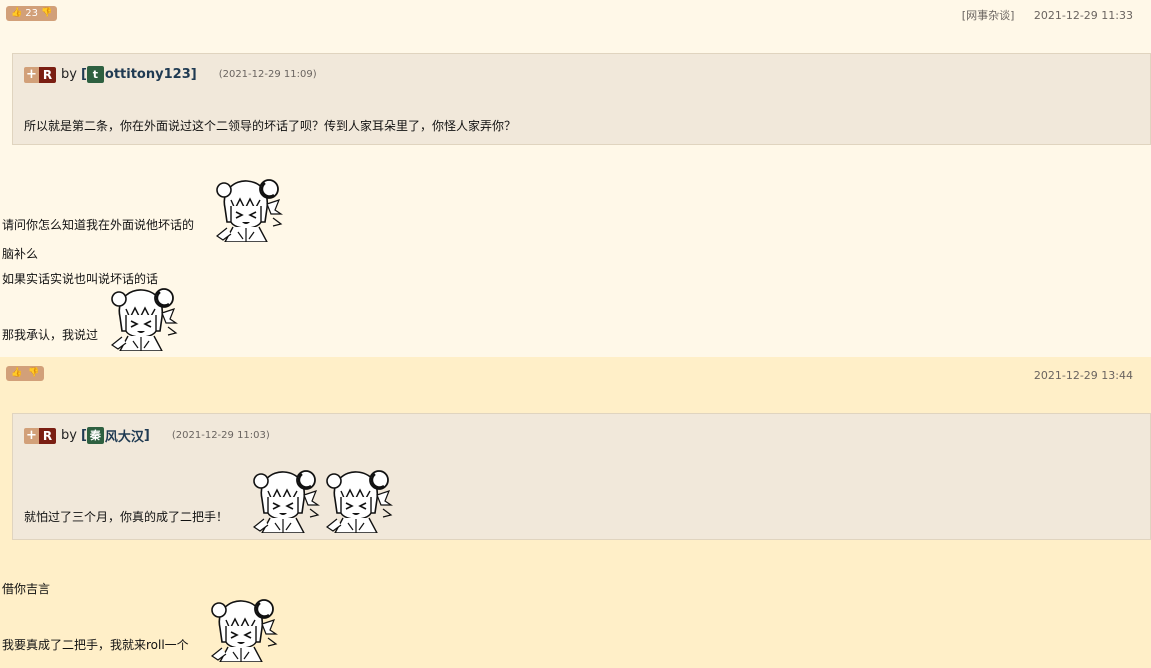  What do you see at coordinates (95, 74) in the screenshot?
I see `avatar: t` at bounding box center [95, 74].